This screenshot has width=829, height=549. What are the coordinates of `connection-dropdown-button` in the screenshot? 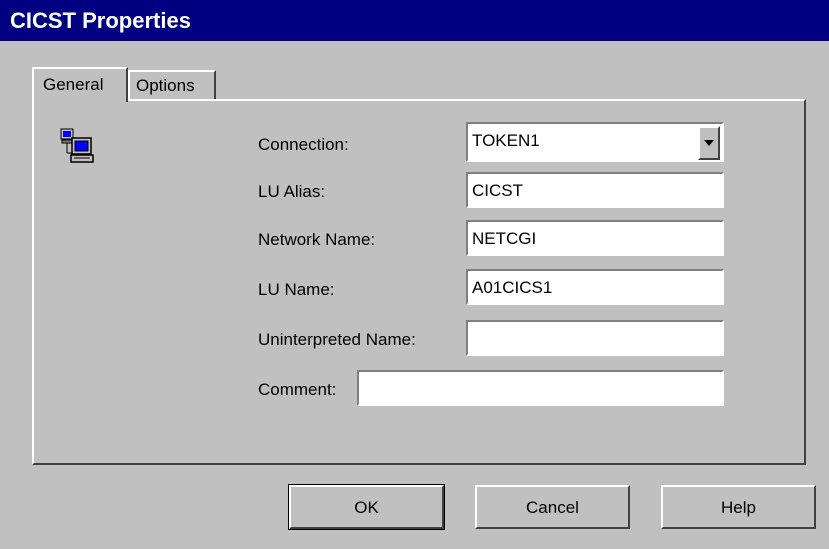 It's located at (709, 143).